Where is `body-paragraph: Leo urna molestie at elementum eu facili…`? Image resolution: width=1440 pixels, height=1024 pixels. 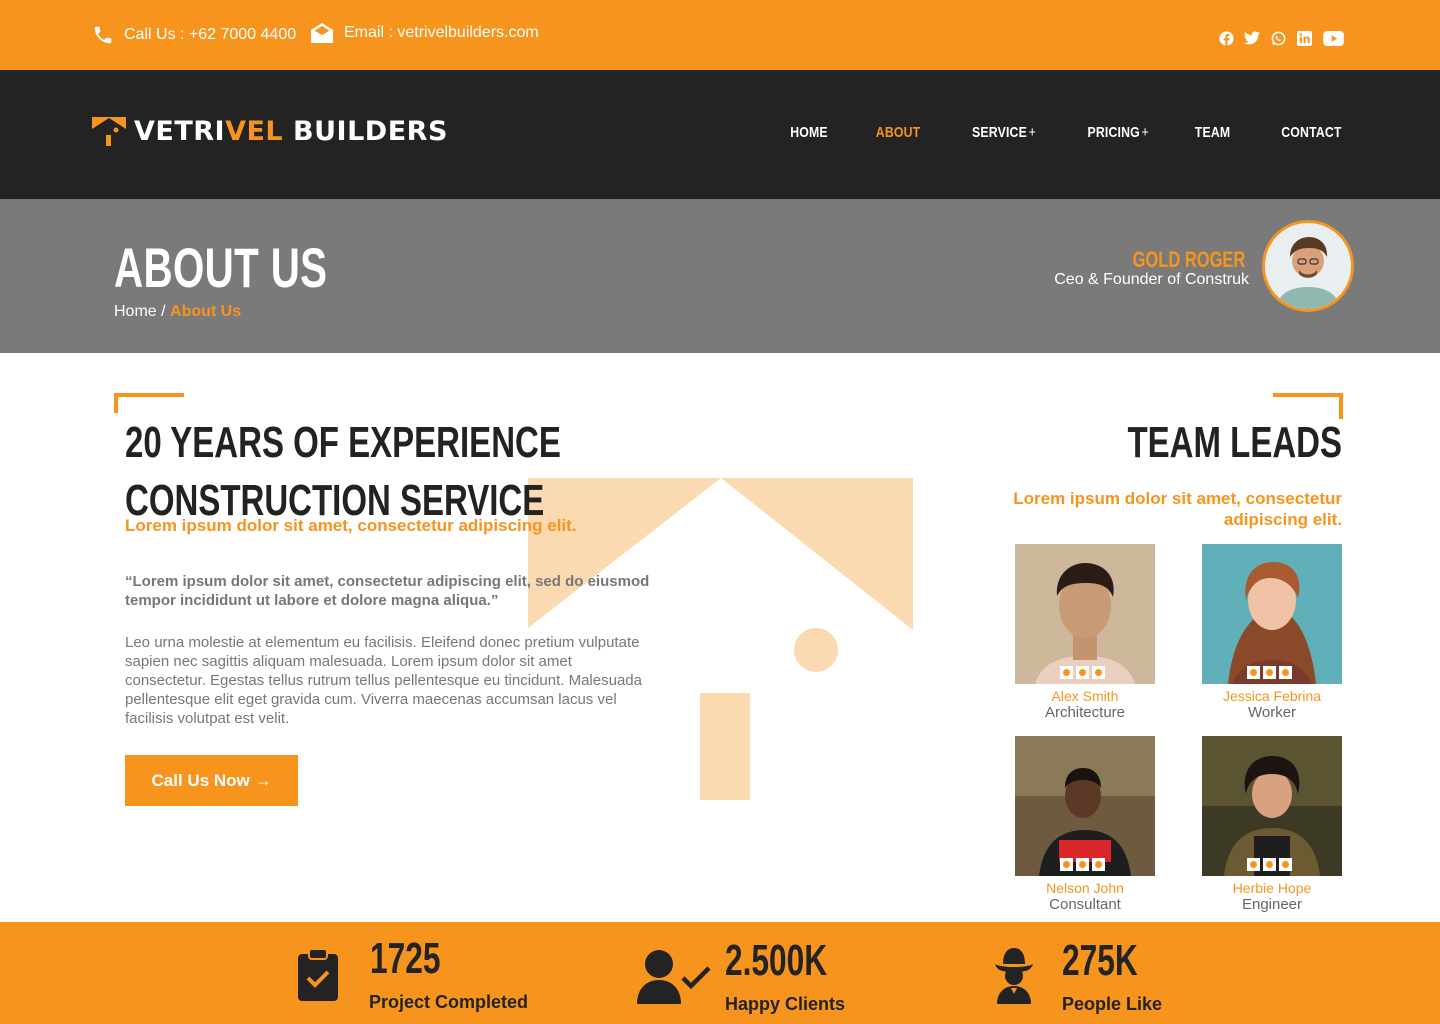 body-paragraph: Leo urna molestie at elementum eu facili… is located at coordinates (383, 680).